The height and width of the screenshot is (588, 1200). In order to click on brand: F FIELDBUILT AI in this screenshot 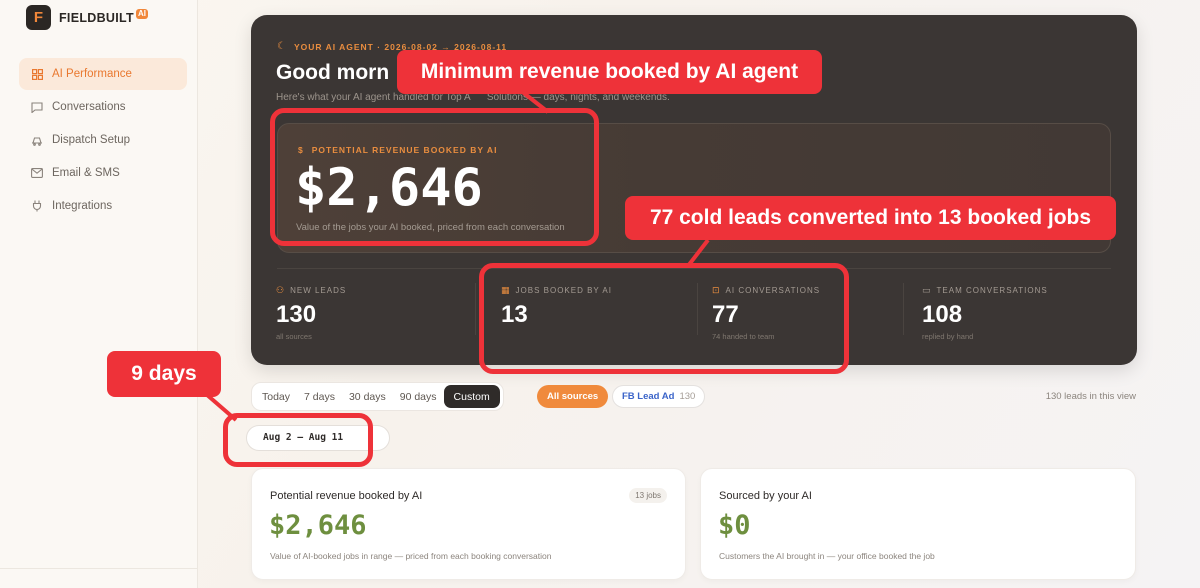, I will do `click(87, 17)`.